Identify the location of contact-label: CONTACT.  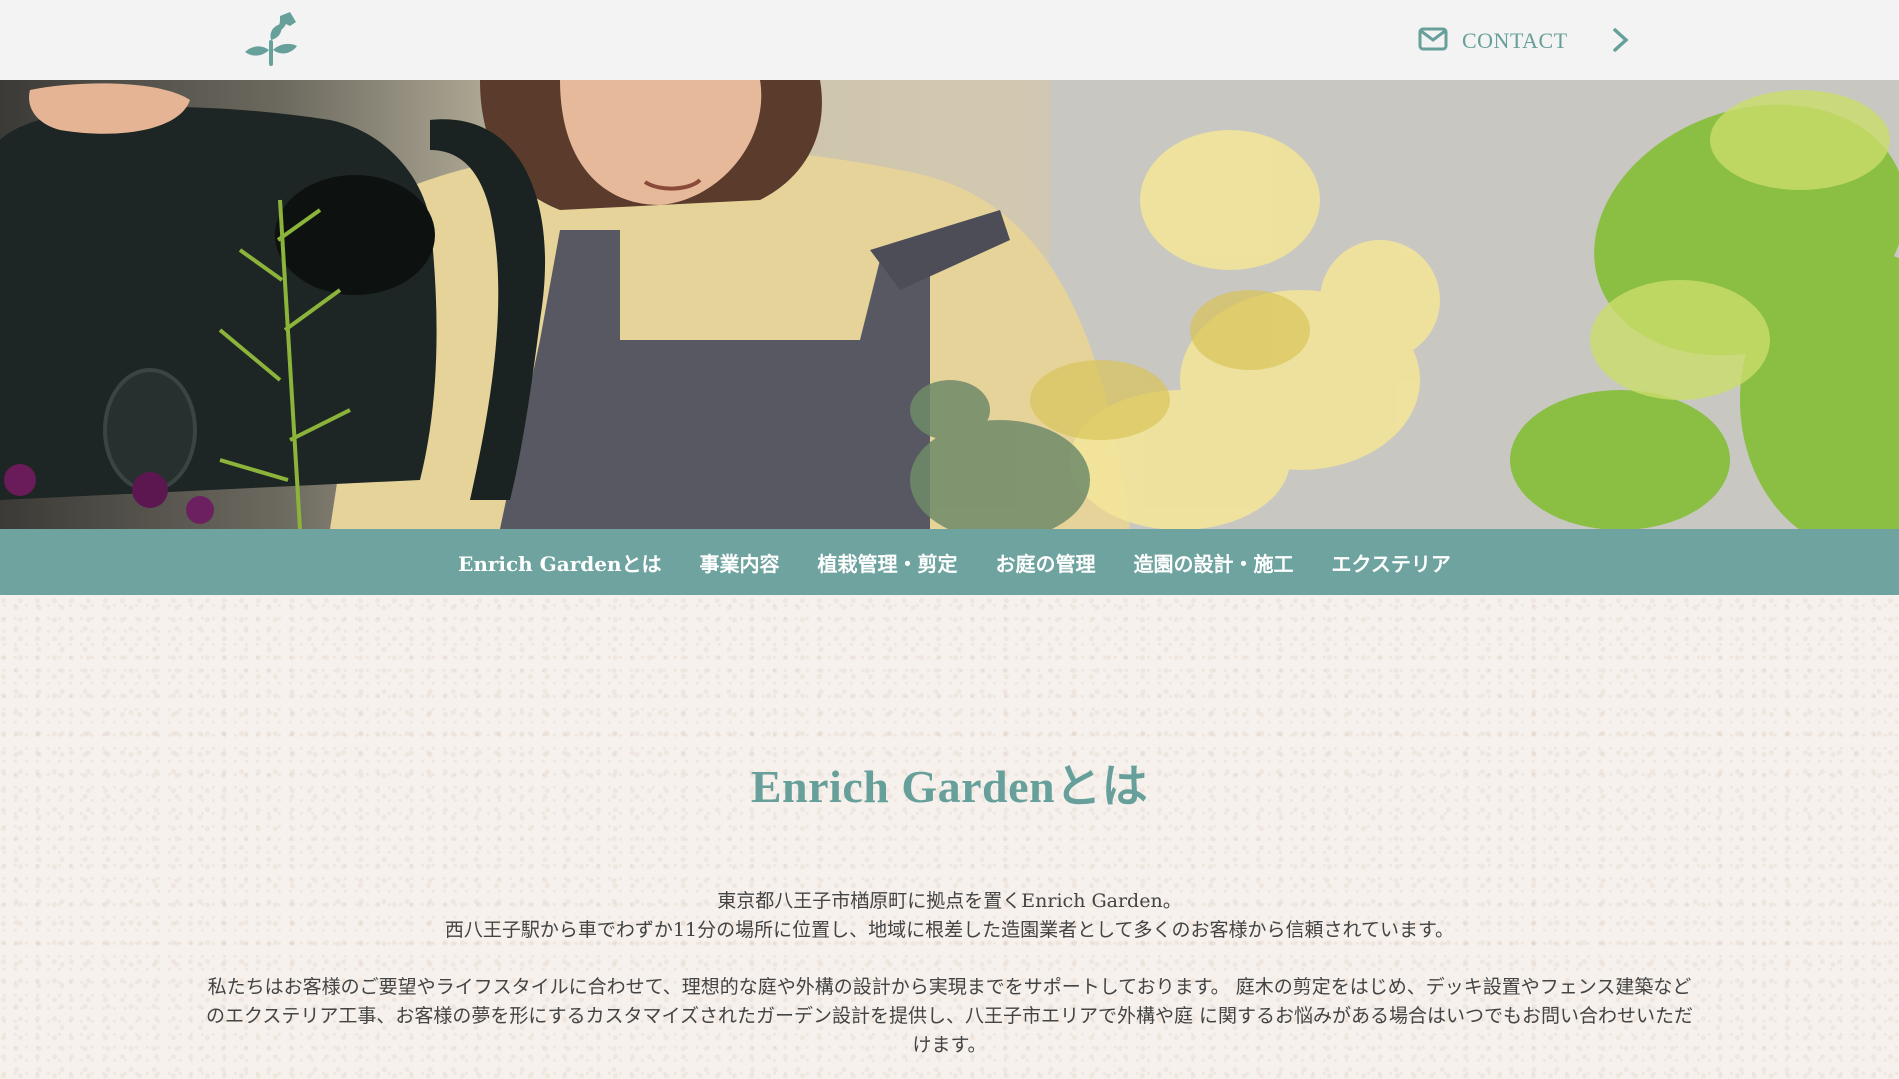
(1515, 40).